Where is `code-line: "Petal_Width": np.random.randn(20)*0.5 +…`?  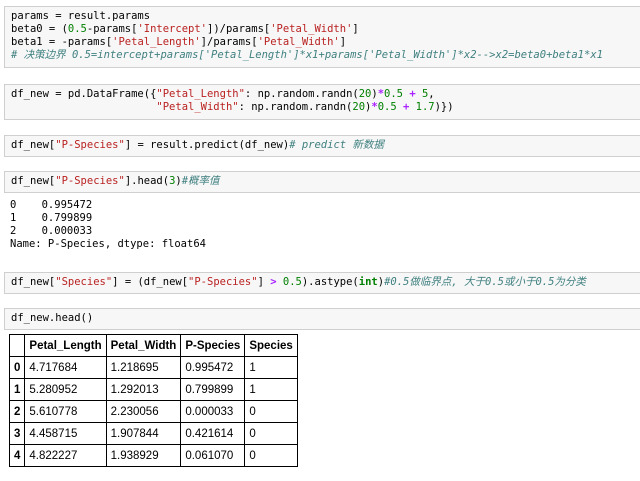 code-line: "Petal_Width": np.random.randn(20)*0.5 +… is located at coordinates (305, 107).